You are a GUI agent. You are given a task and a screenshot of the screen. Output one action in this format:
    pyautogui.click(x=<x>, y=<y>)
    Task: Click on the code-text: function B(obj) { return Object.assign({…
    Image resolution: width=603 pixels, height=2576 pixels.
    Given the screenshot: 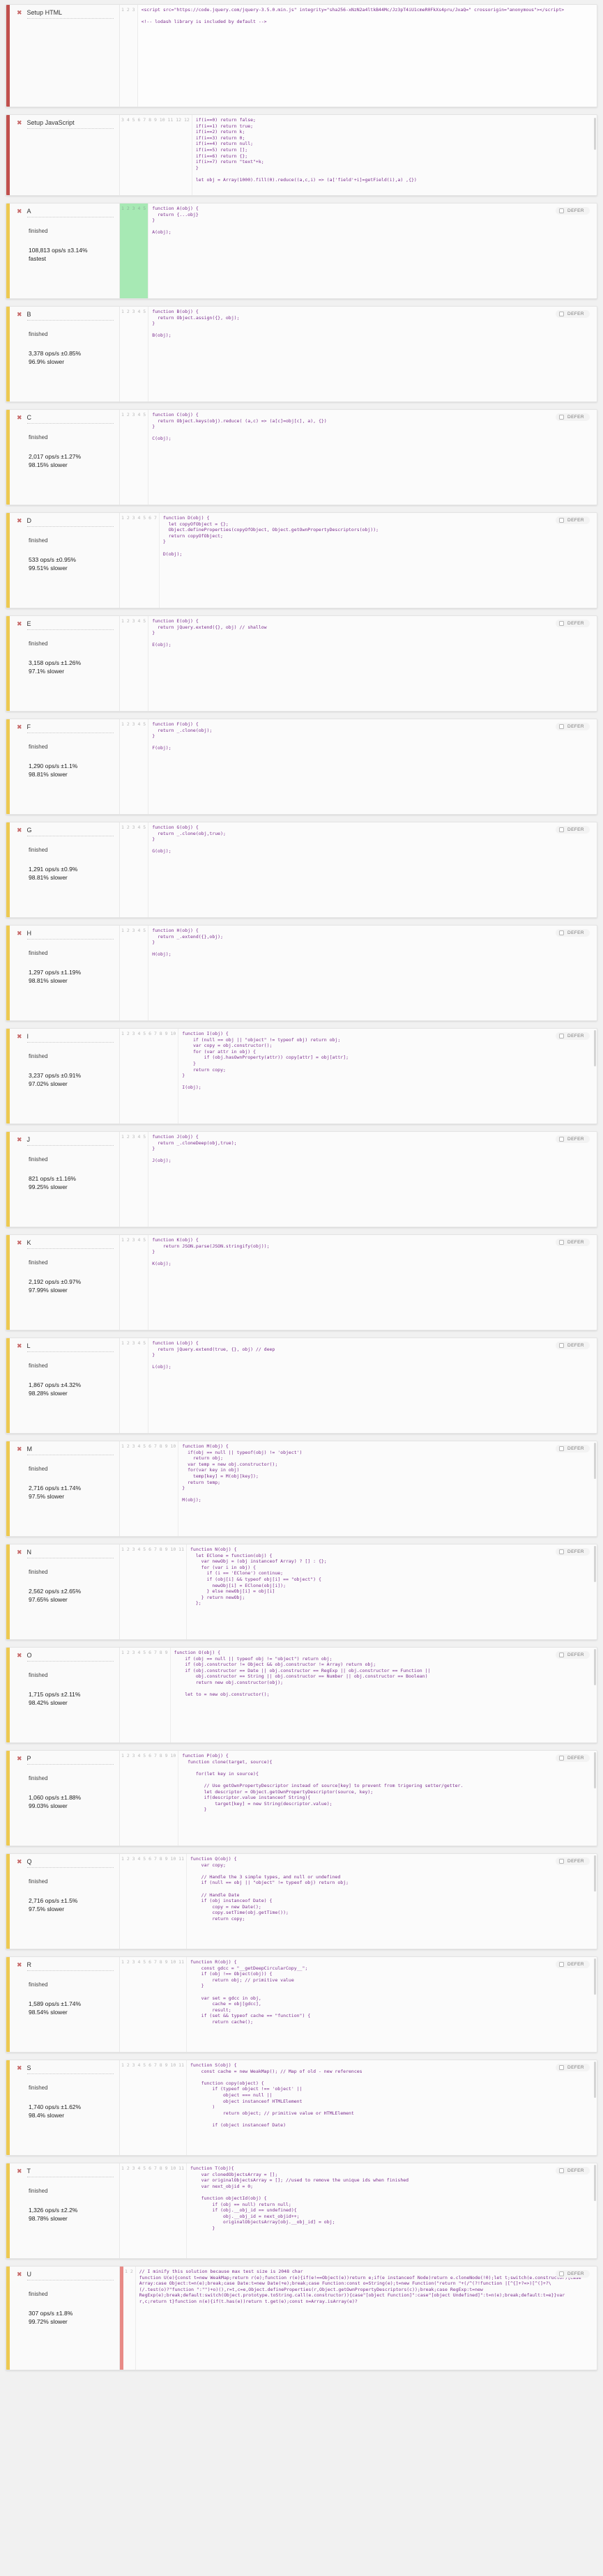 What is the action you would take?
    pyautogui.click(x=373, y=354)
    